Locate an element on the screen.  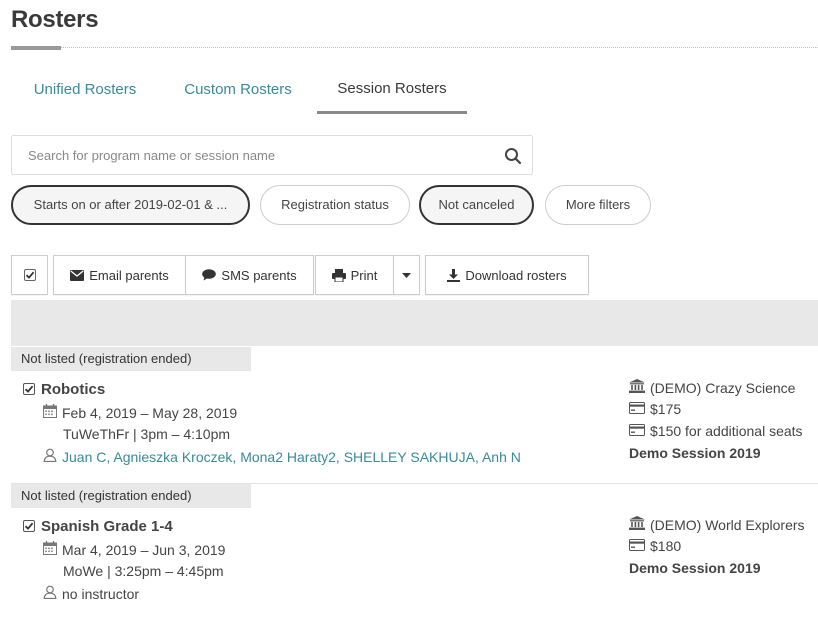
program-name: Spanish Grade 1-4 is located at coordinates (107, 526).